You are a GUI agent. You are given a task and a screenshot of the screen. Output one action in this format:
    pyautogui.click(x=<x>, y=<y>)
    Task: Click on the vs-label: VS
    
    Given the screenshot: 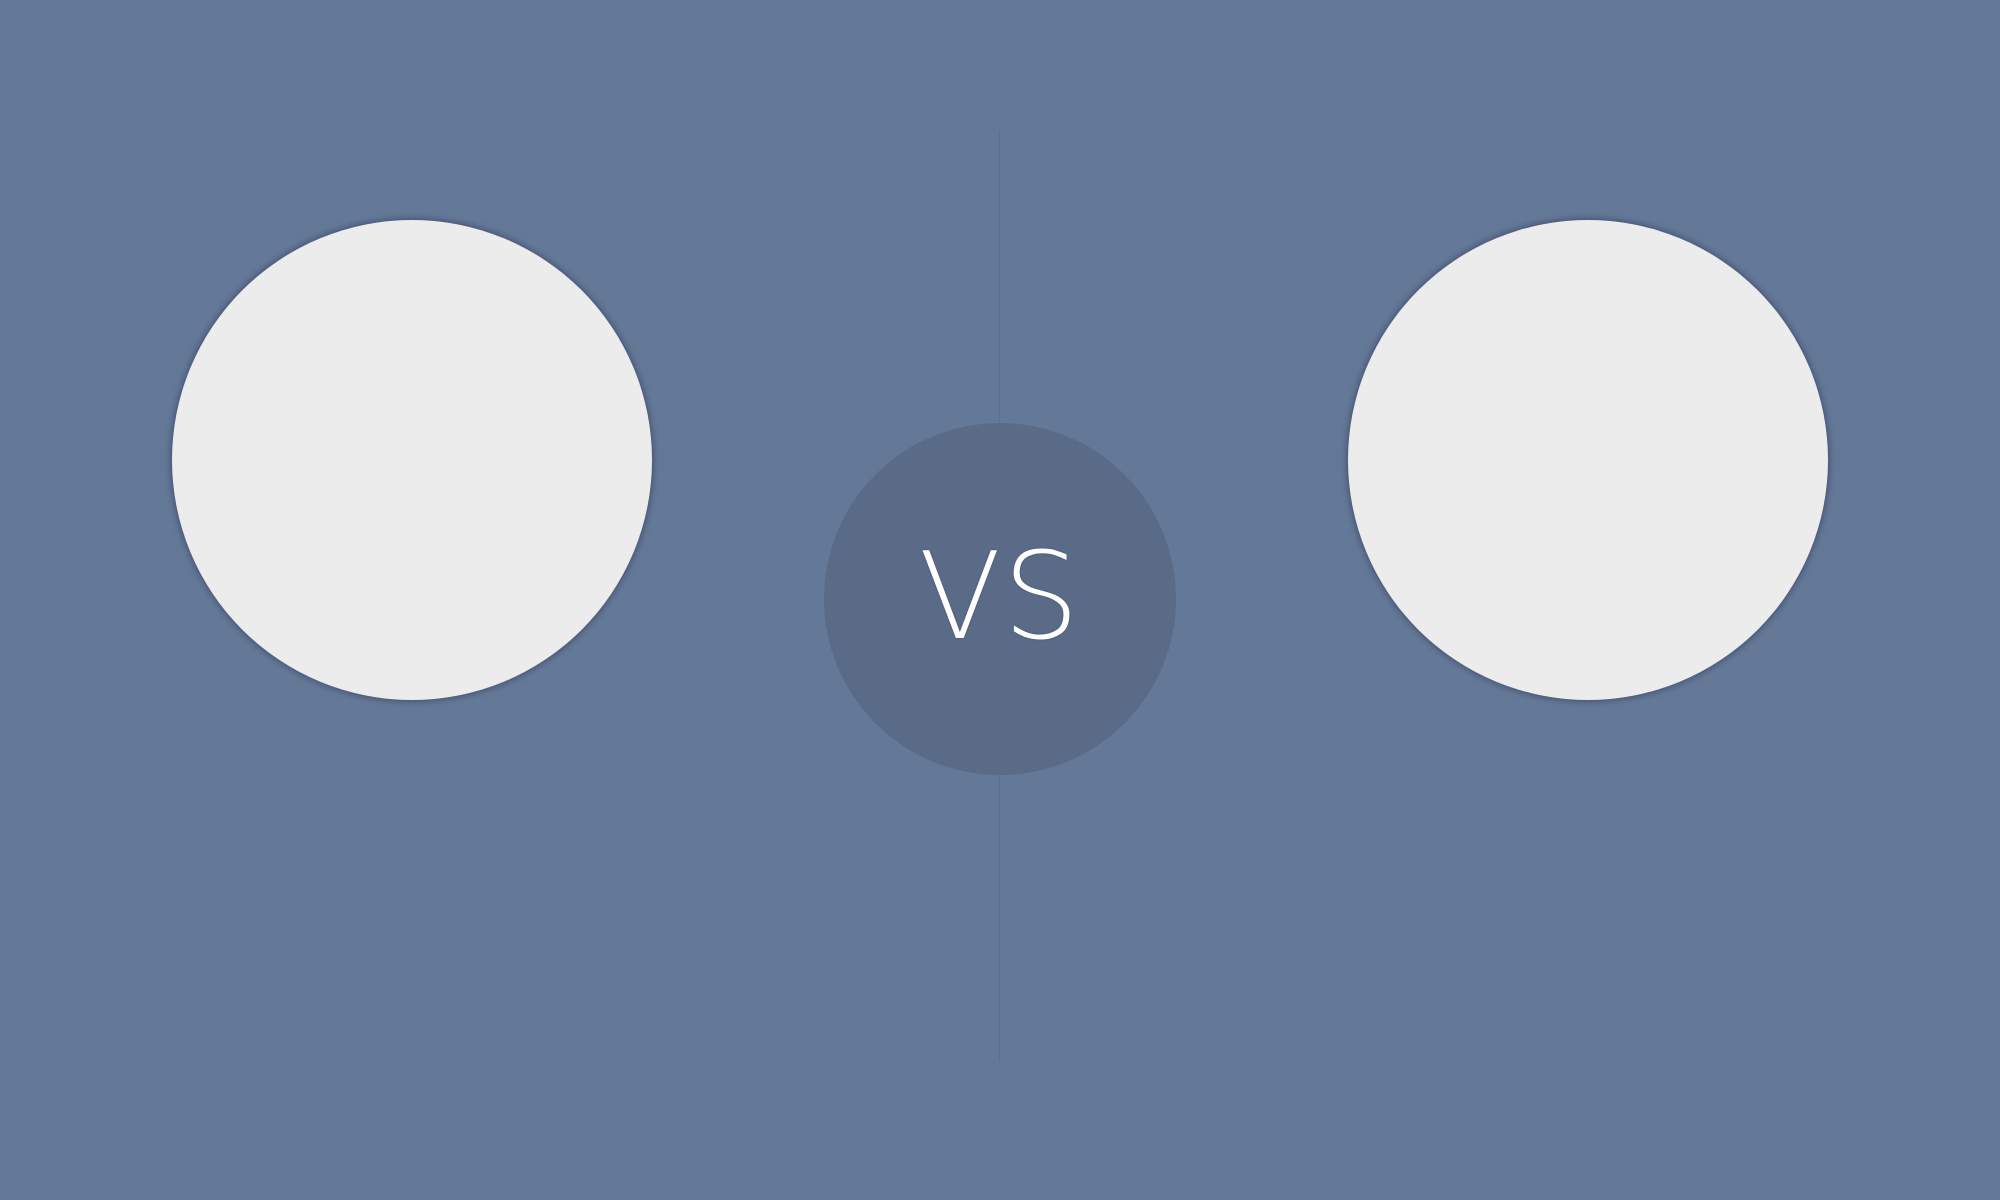 What is the action you would take?
    pyautogui.click(x=1000, y=597)
    